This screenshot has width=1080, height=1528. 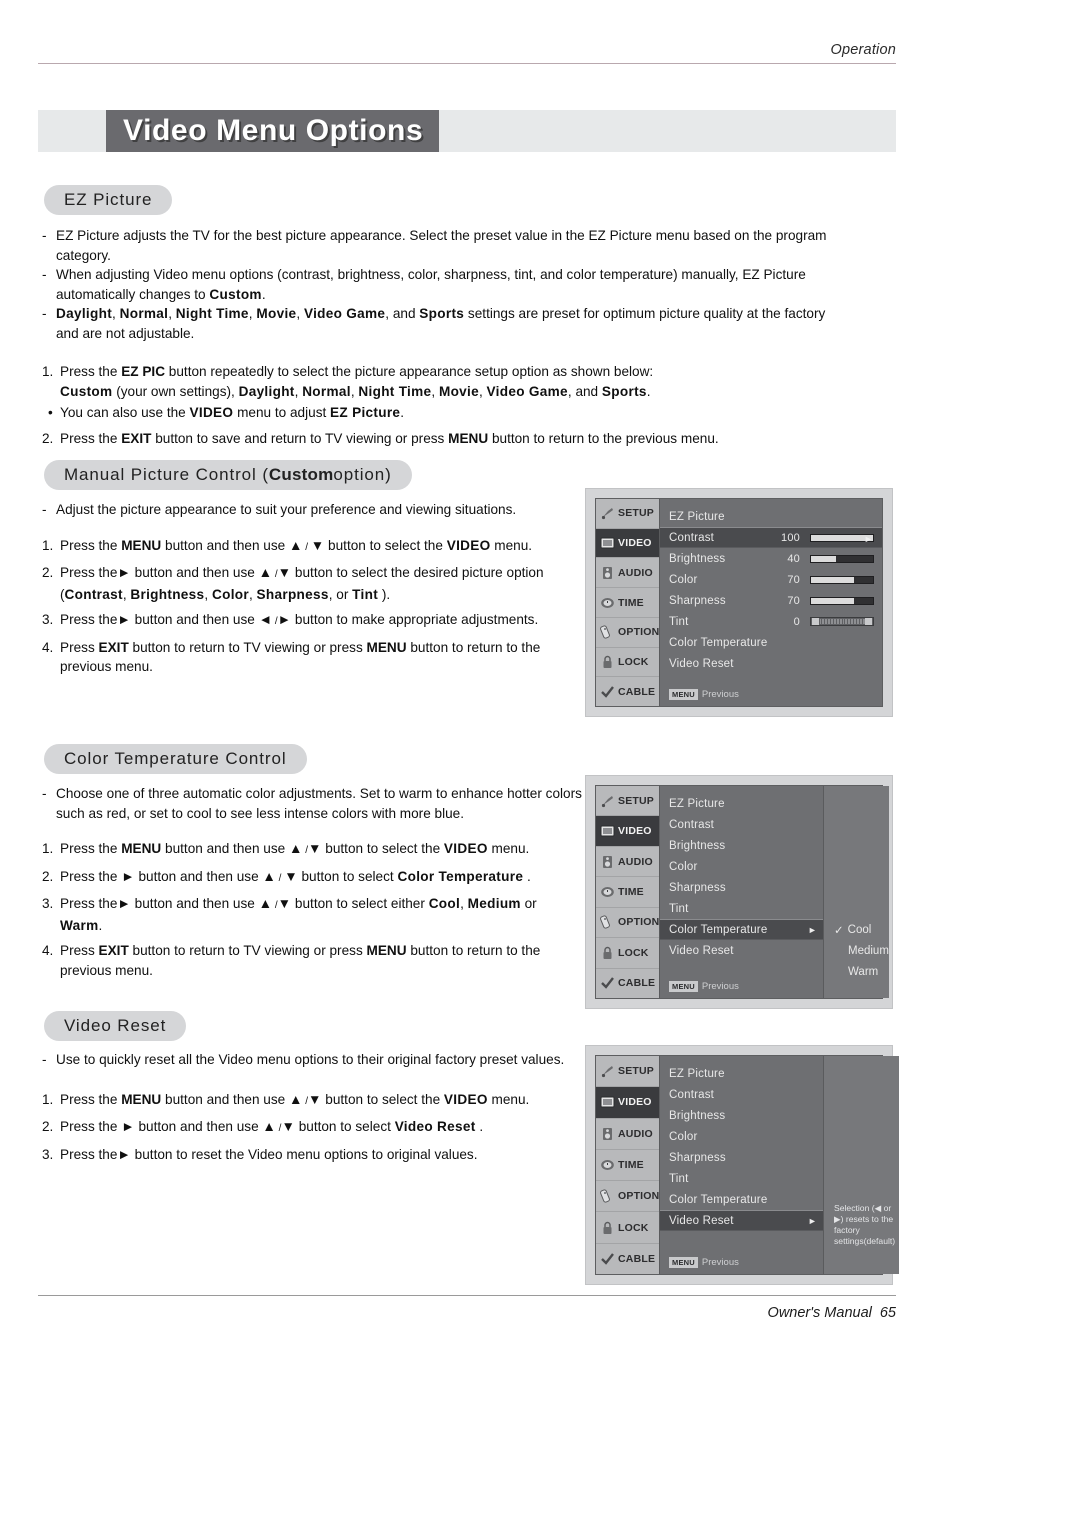 What do you see at coordinates (771, 558) in the screenshot?
I see `menu-row-brightness: Brightness 40` at bounding box center [771, 558].